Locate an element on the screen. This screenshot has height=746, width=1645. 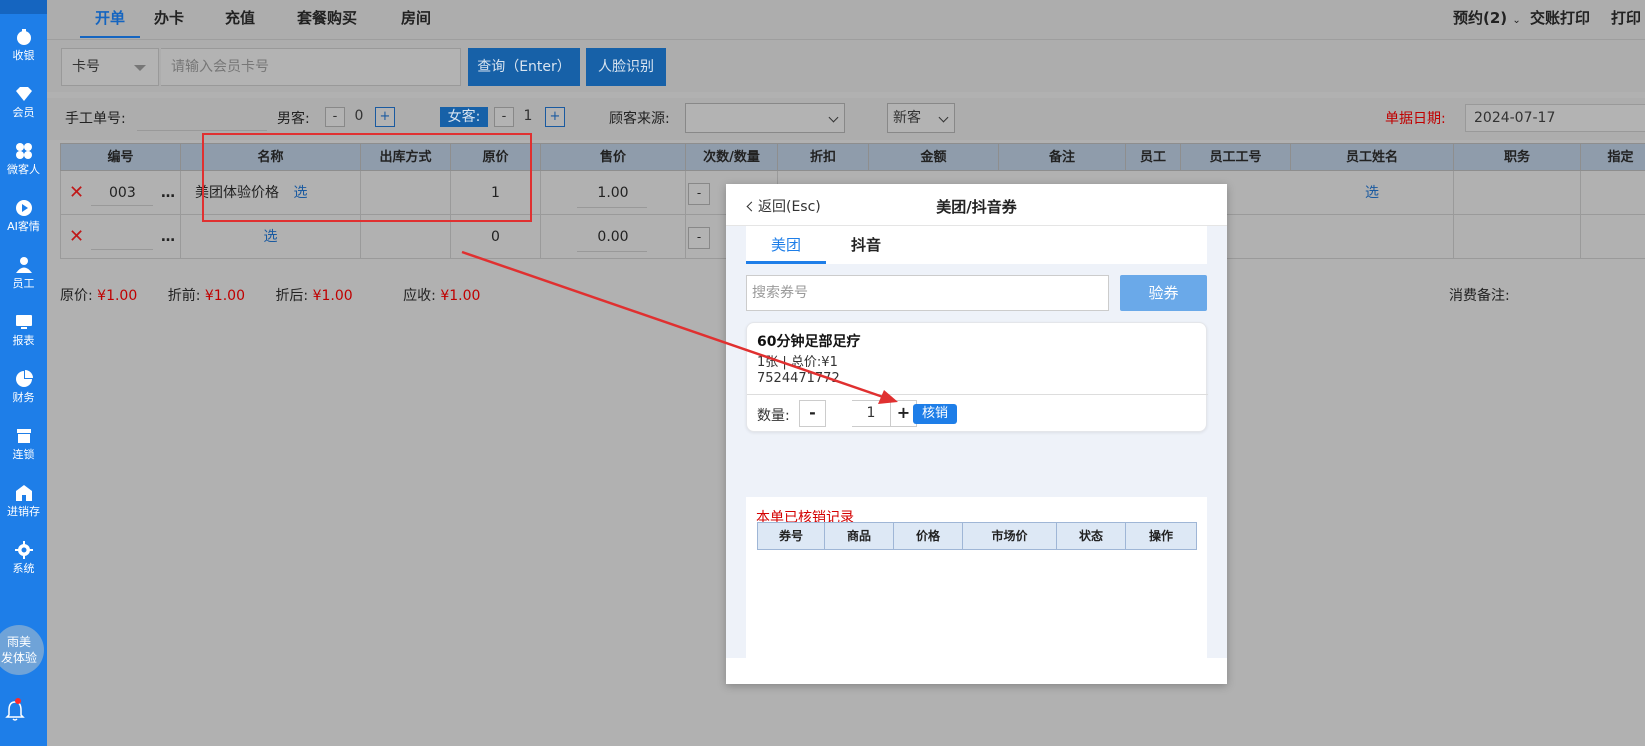
sidebar-item-staff: 员工 is located at coordinates (23, 273).